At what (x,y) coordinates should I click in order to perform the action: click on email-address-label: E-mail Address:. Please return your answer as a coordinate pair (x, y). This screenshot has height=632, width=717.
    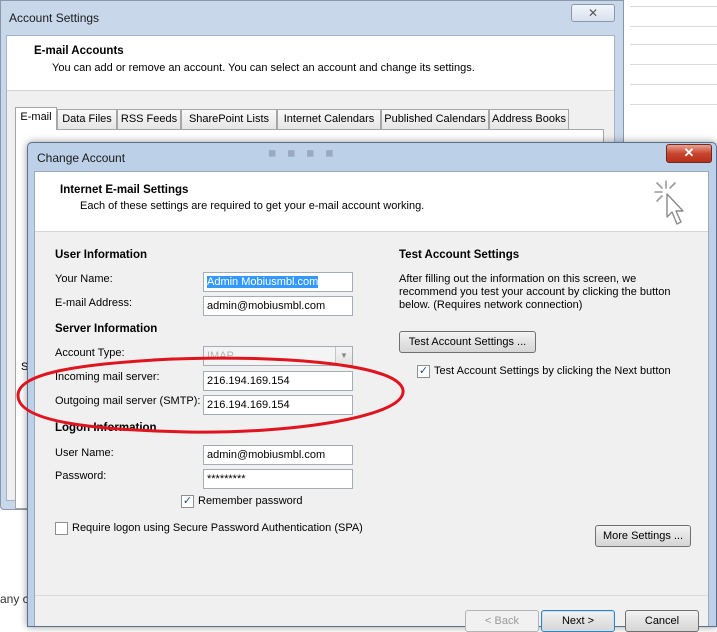
    Looking at the image, I should click on (94, 303).